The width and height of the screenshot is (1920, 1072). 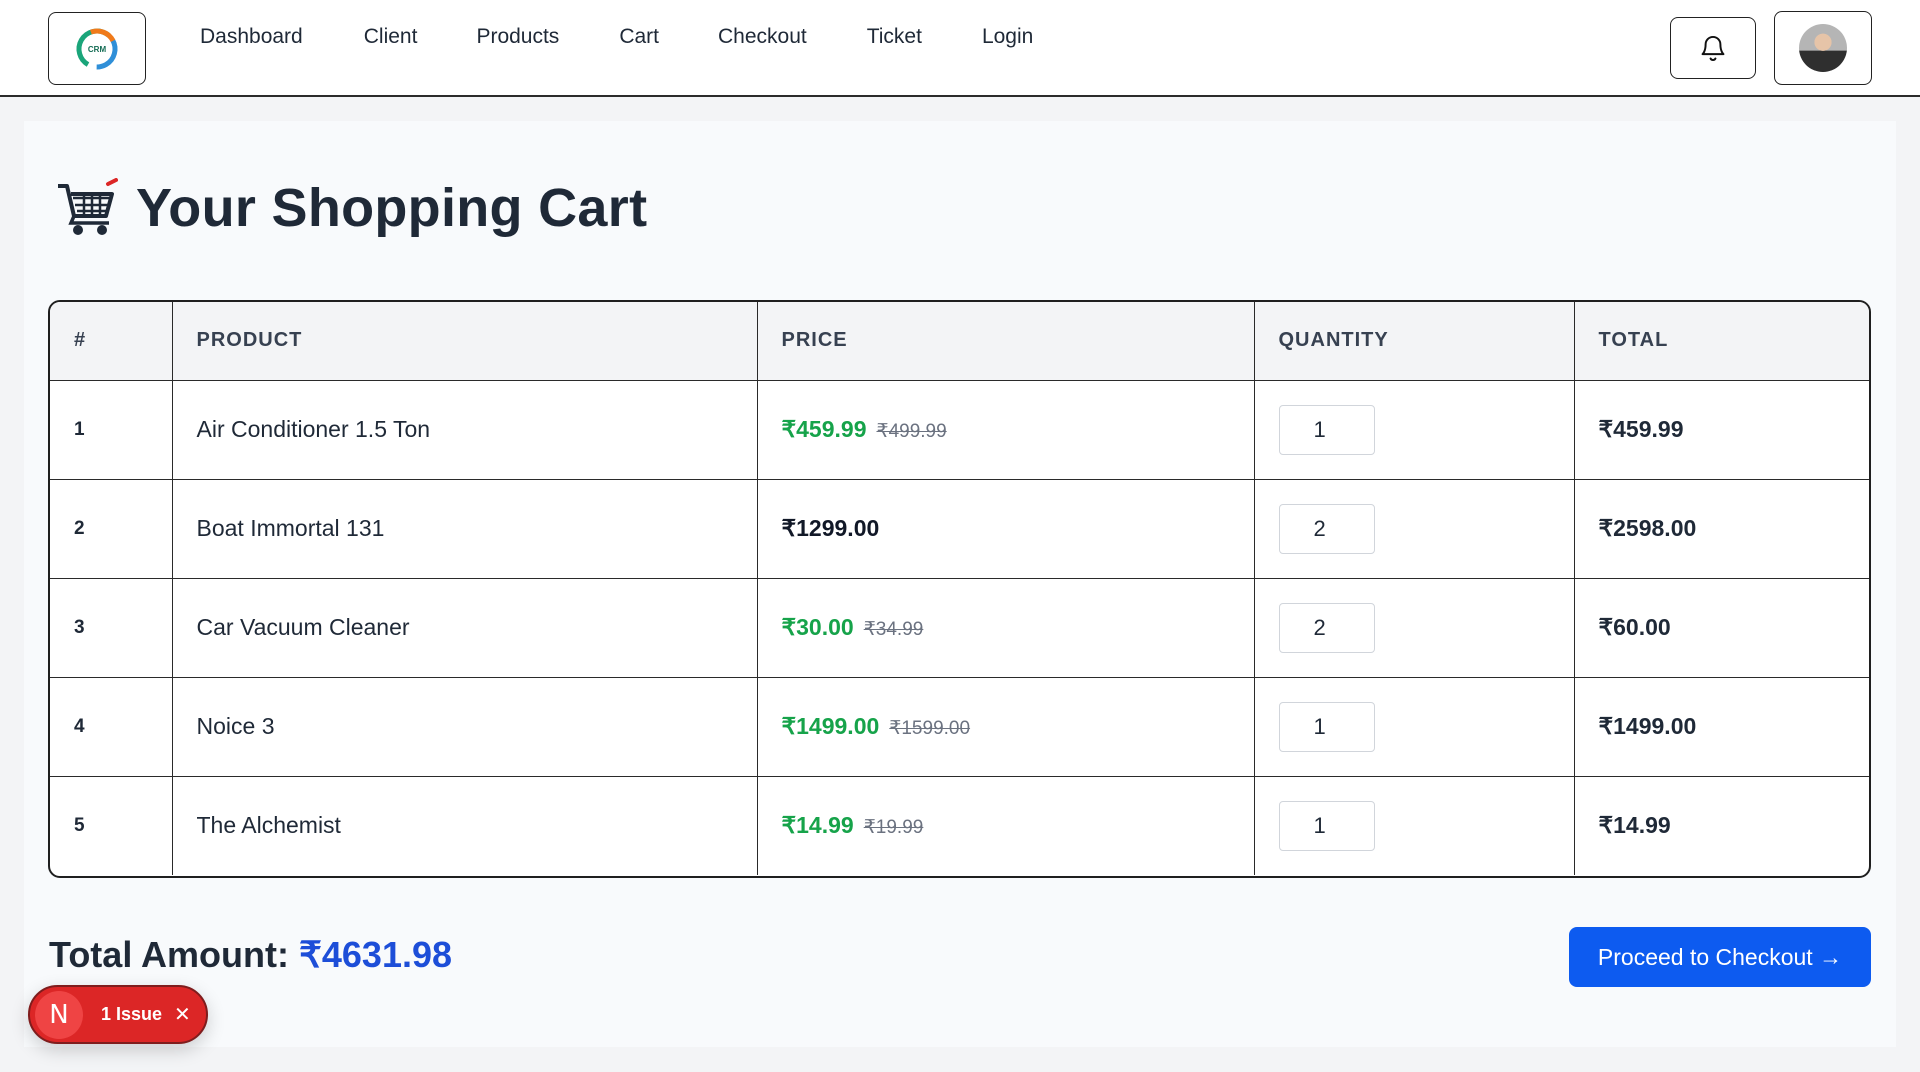 What do you see at coordinates (1721, 341) in the screenshot?
I see `header-total: TOTAL` at bounding box center [1721, 341].